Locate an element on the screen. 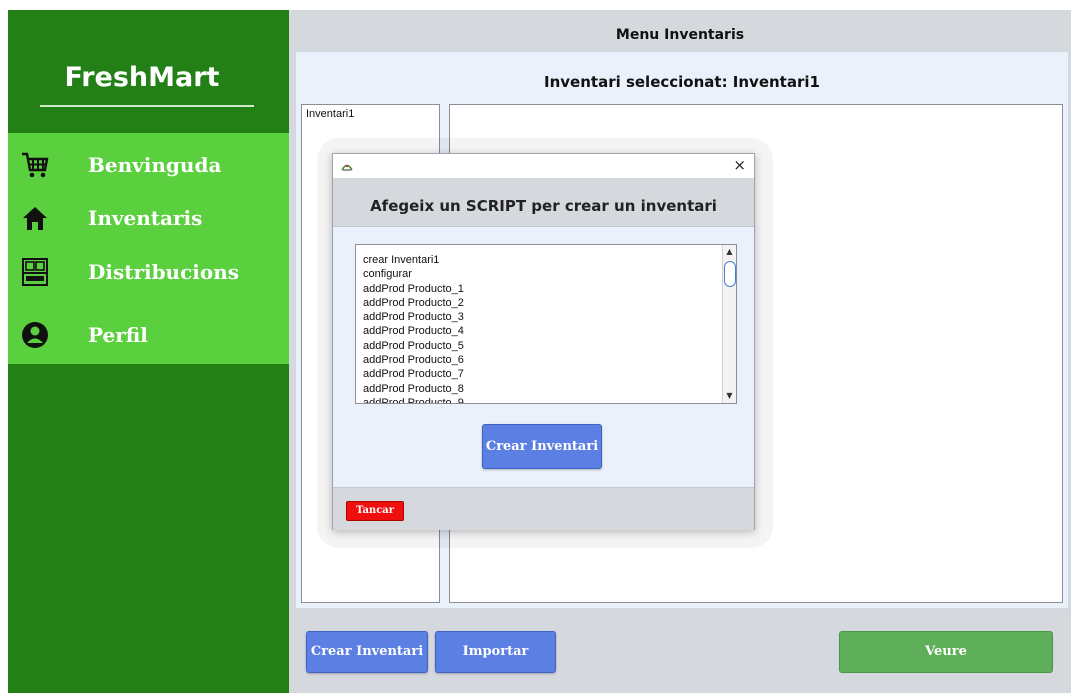 This screenshot has width=1071, height=693. script-line: addProd Producto_7 is located at coordinates (413, 374).